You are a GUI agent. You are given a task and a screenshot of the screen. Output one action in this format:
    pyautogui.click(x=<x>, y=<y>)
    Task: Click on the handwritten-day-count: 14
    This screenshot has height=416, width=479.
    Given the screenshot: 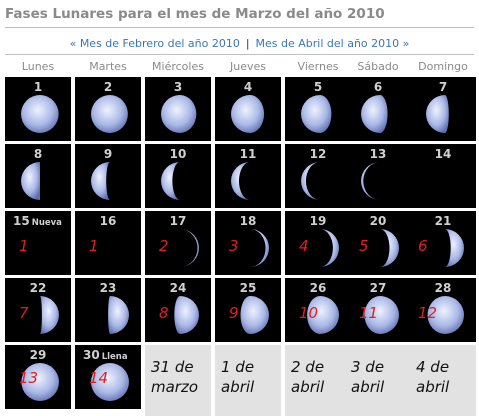 What is the action you would take?
    pyautogui.click(x=99, y=378)
    